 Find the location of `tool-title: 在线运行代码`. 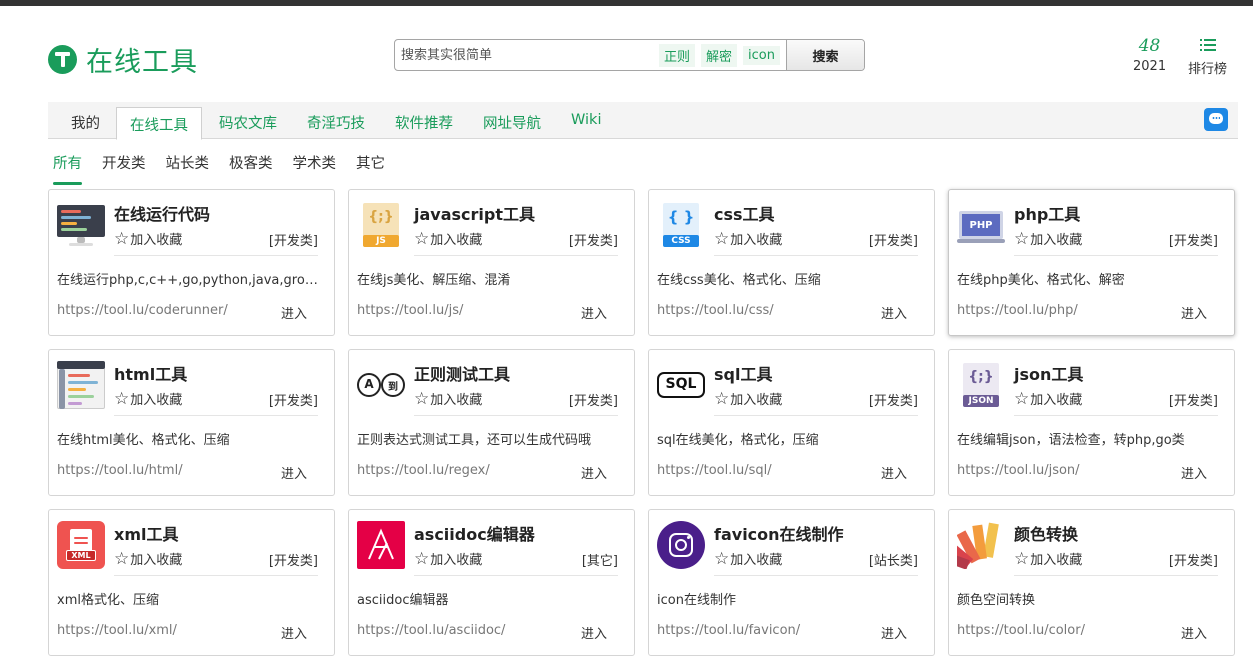

tool-title: 在线运行代码 is located at coordinates (162, 214).